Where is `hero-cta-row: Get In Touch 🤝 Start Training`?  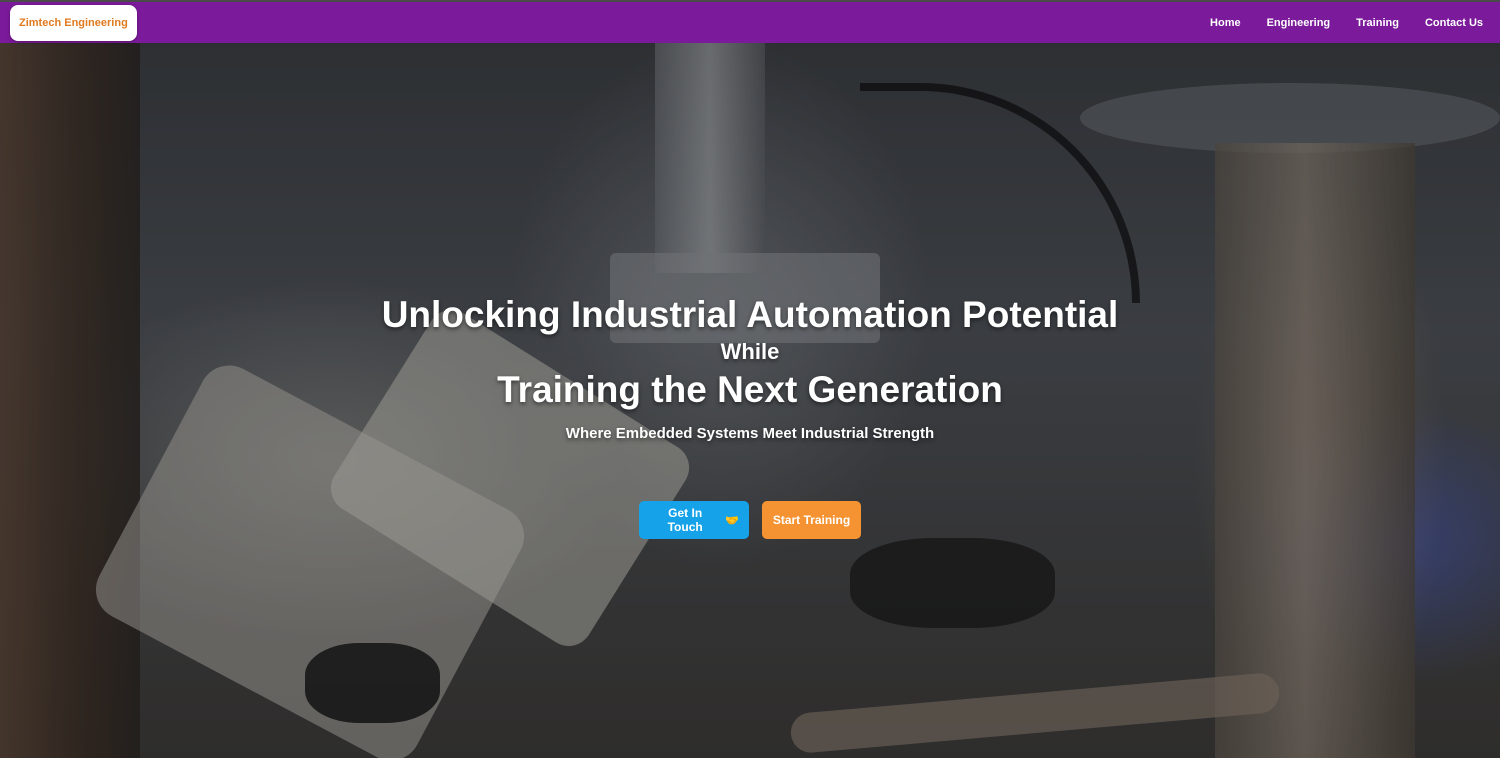 hero-cta-row: Get In Touch 🤝 Start Training is located at coordinates (750, 520).